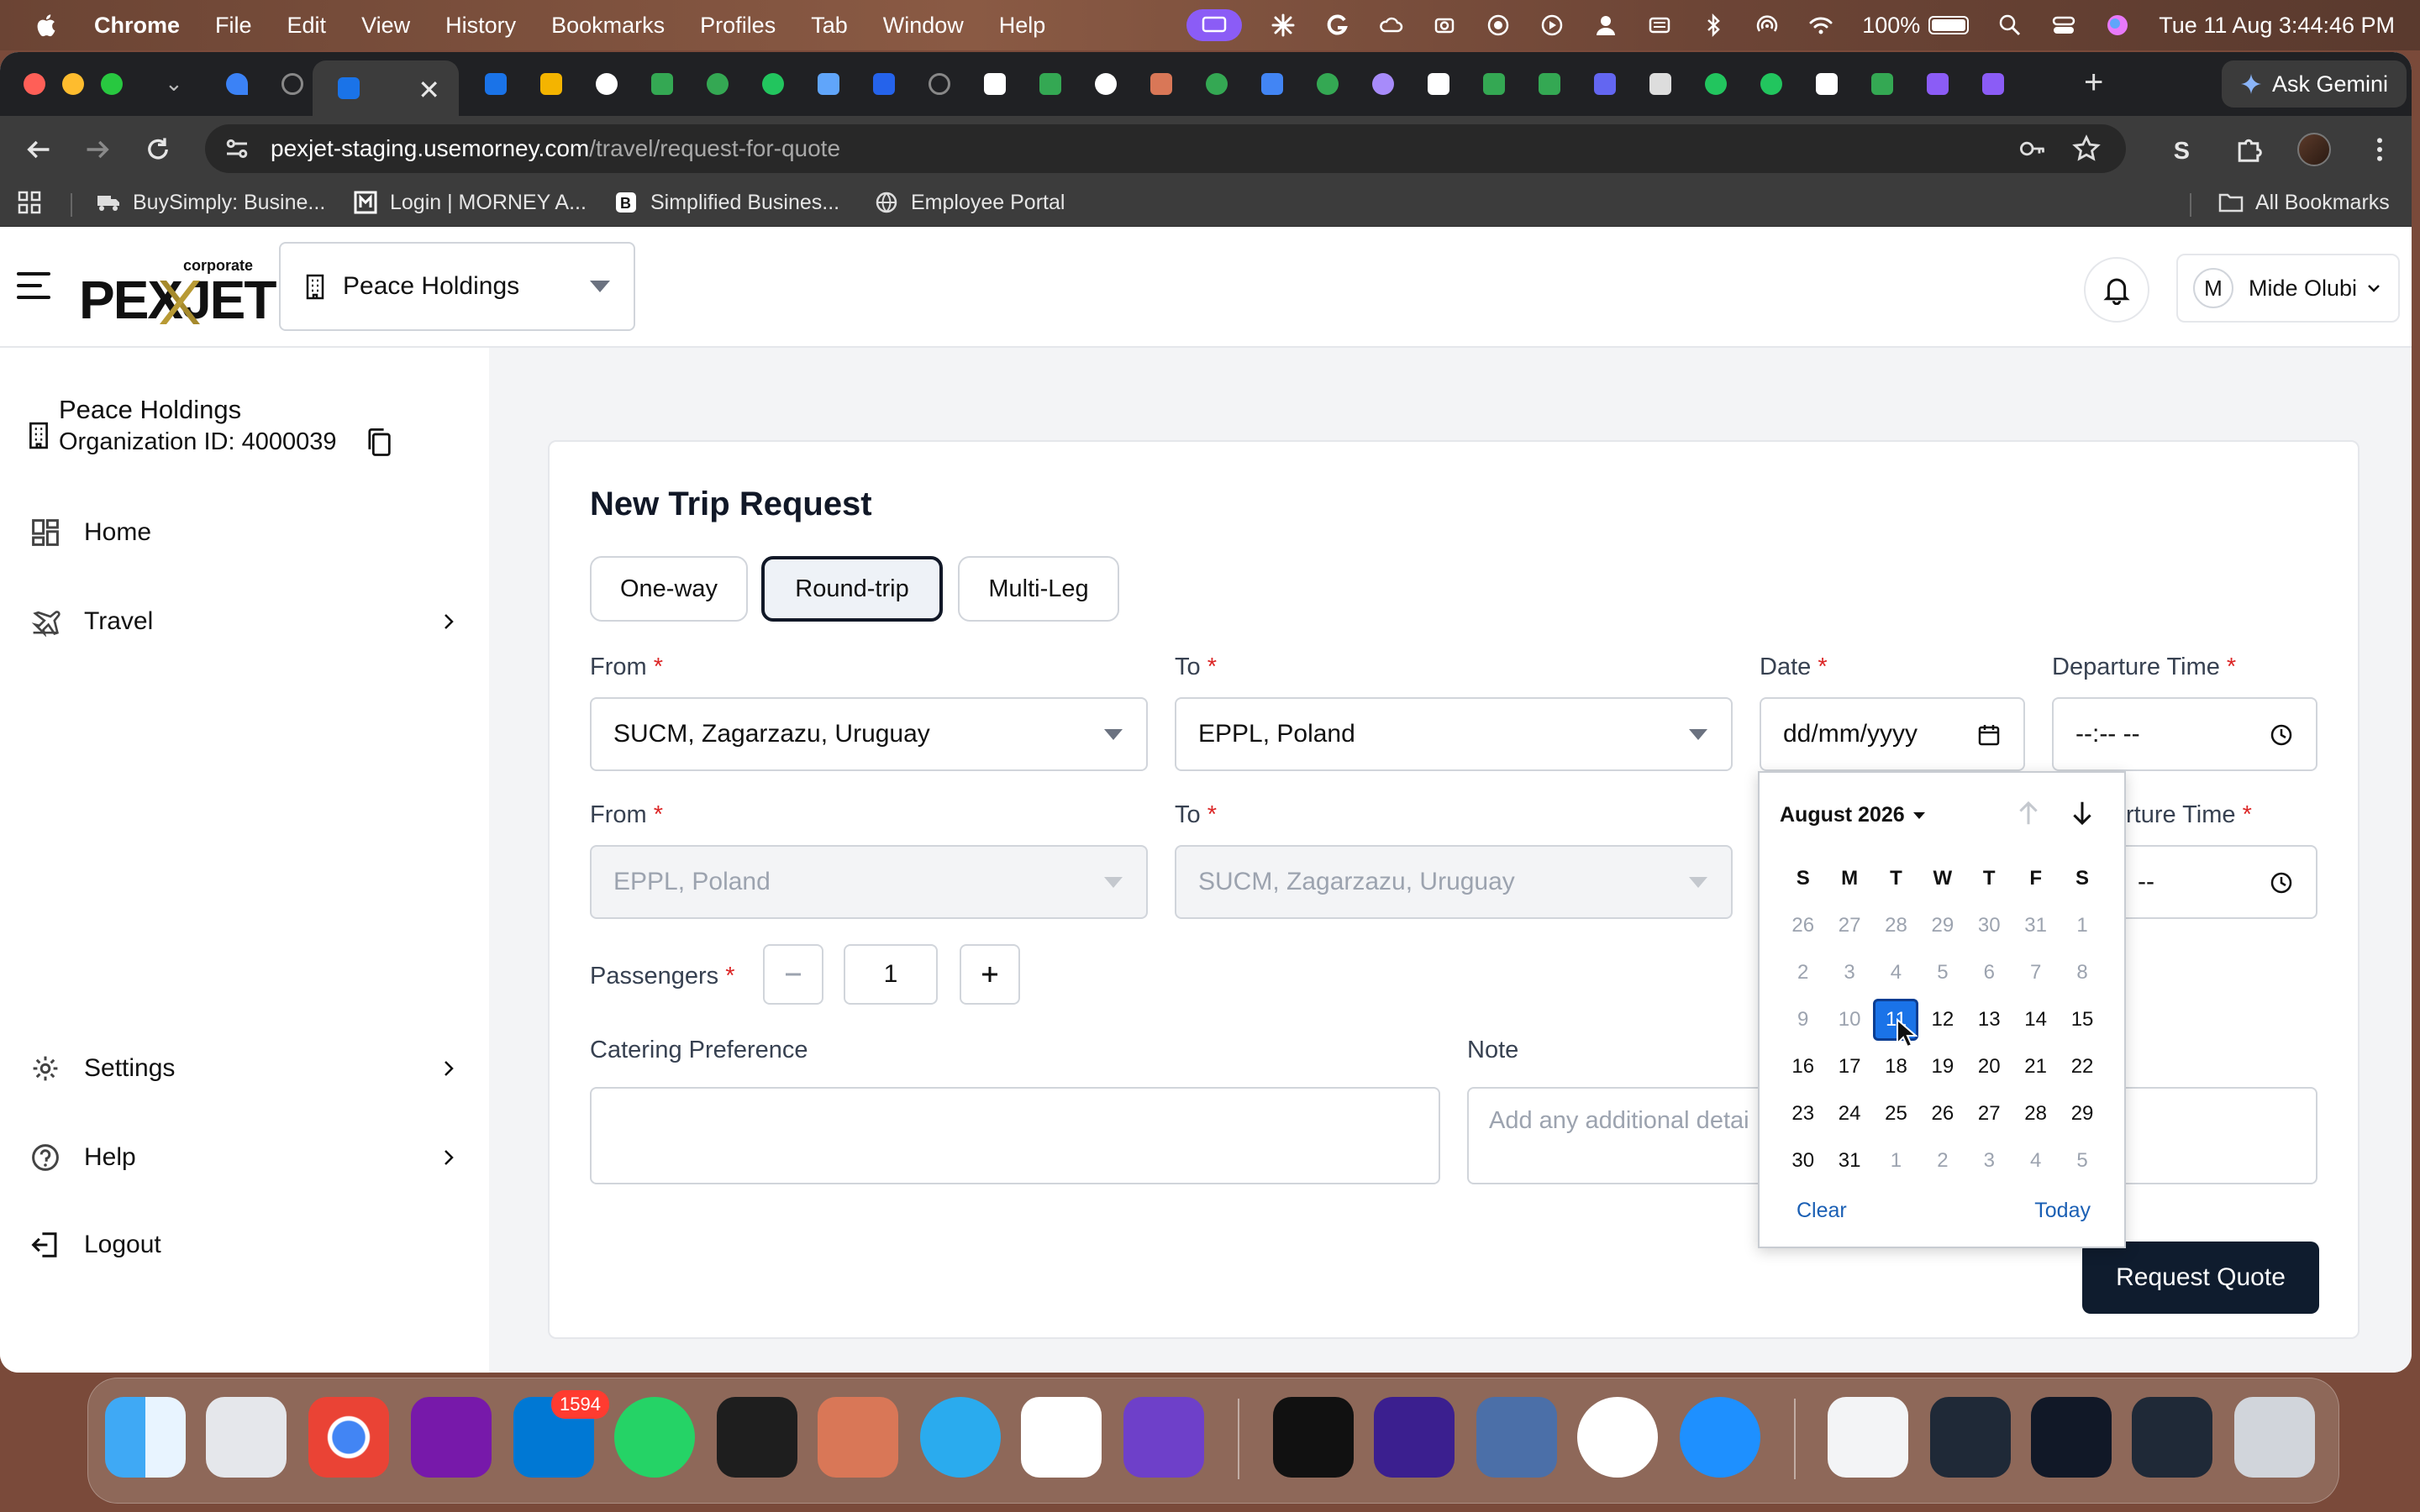  I want to click on increase-passengers-button, so click(990, 974).